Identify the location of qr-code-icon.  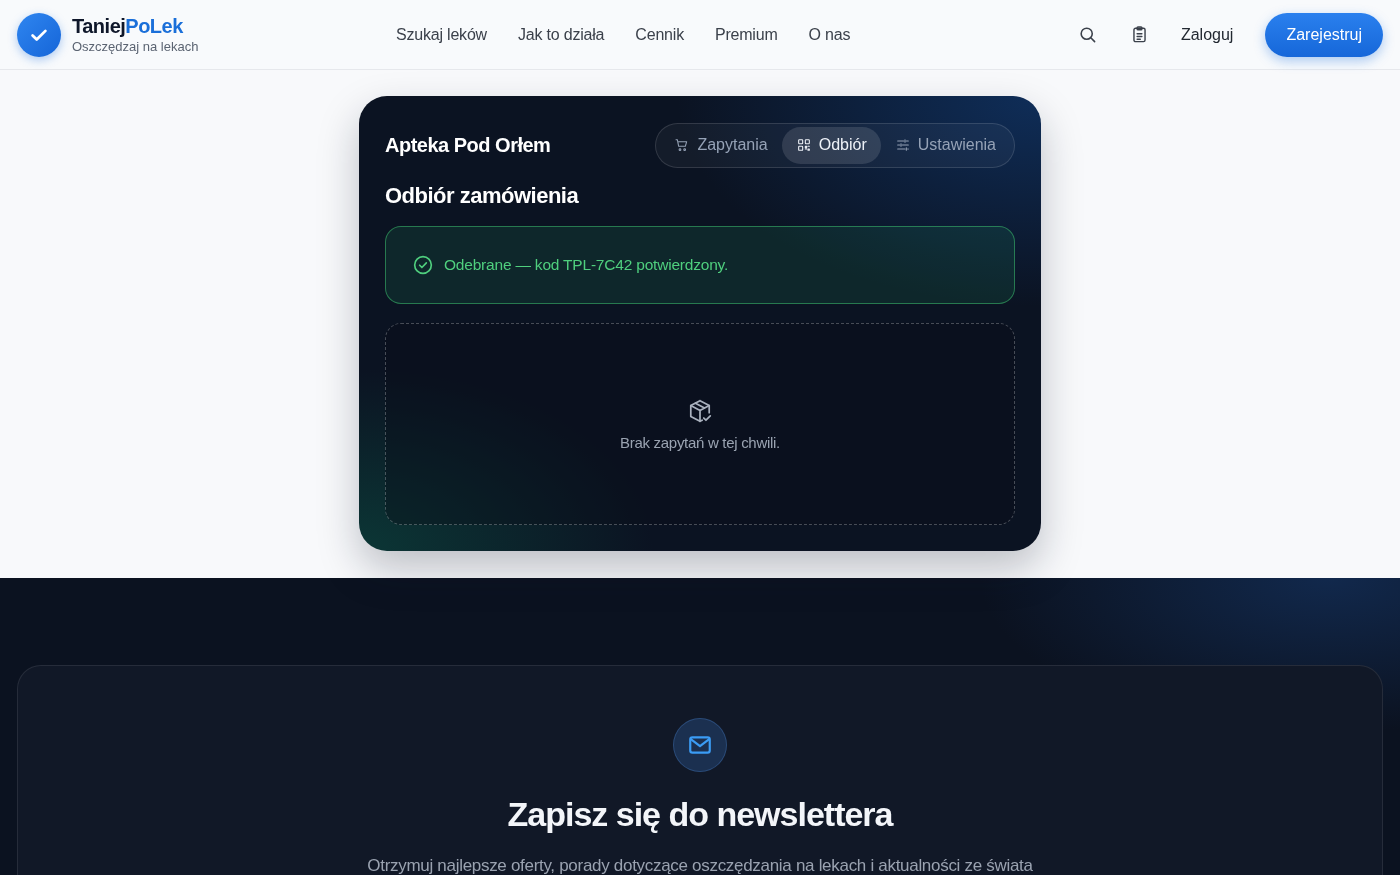
(803, 145).